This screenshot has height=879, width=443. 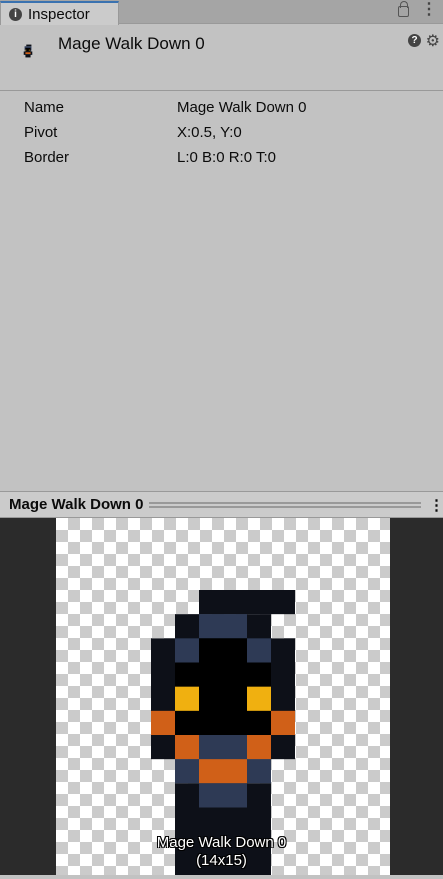 I want to click on property-value: Mage Walk Down 0, so click(x=242, y=107).